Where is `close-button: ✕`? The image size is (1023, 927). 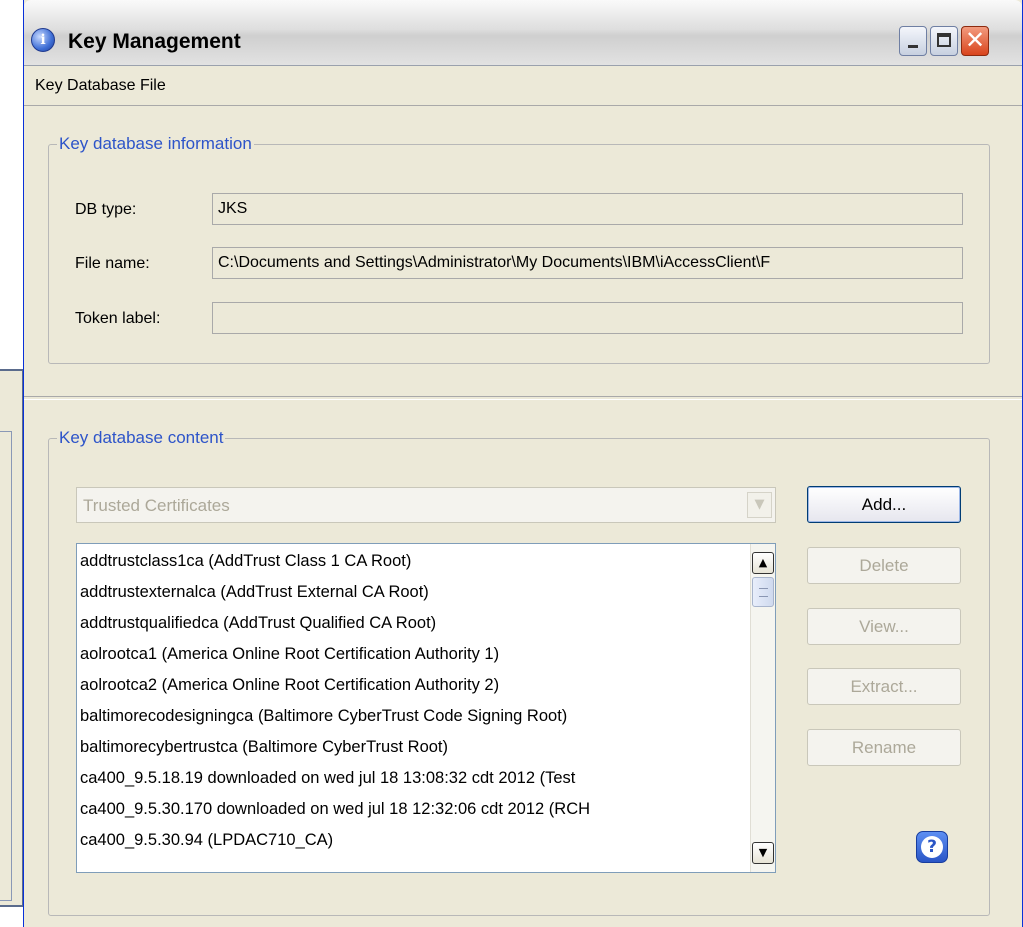 close-button: ✕ is located at coordinates (975, 41).